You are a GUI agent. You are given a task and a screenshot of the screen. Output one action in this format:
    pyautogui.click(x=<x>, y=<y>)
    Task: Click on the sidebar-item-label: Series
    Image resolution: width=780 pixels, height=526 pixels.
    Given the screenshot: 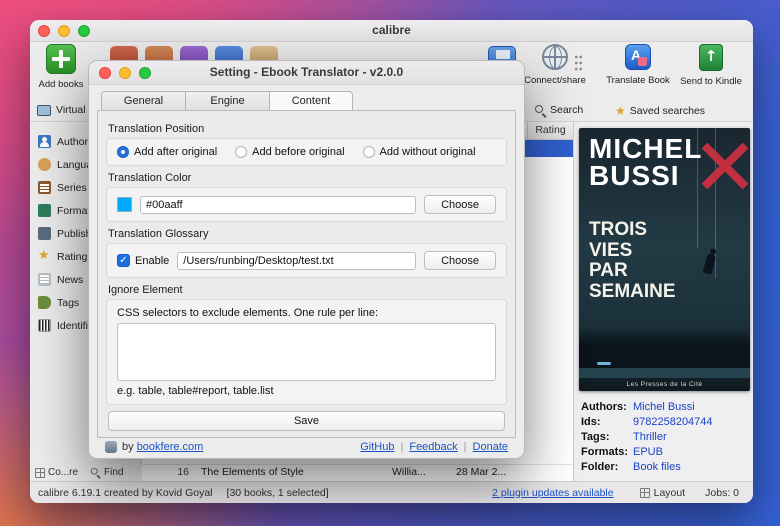 What is the action you would take?
    pyautogui.click(x=72, y=187)
    